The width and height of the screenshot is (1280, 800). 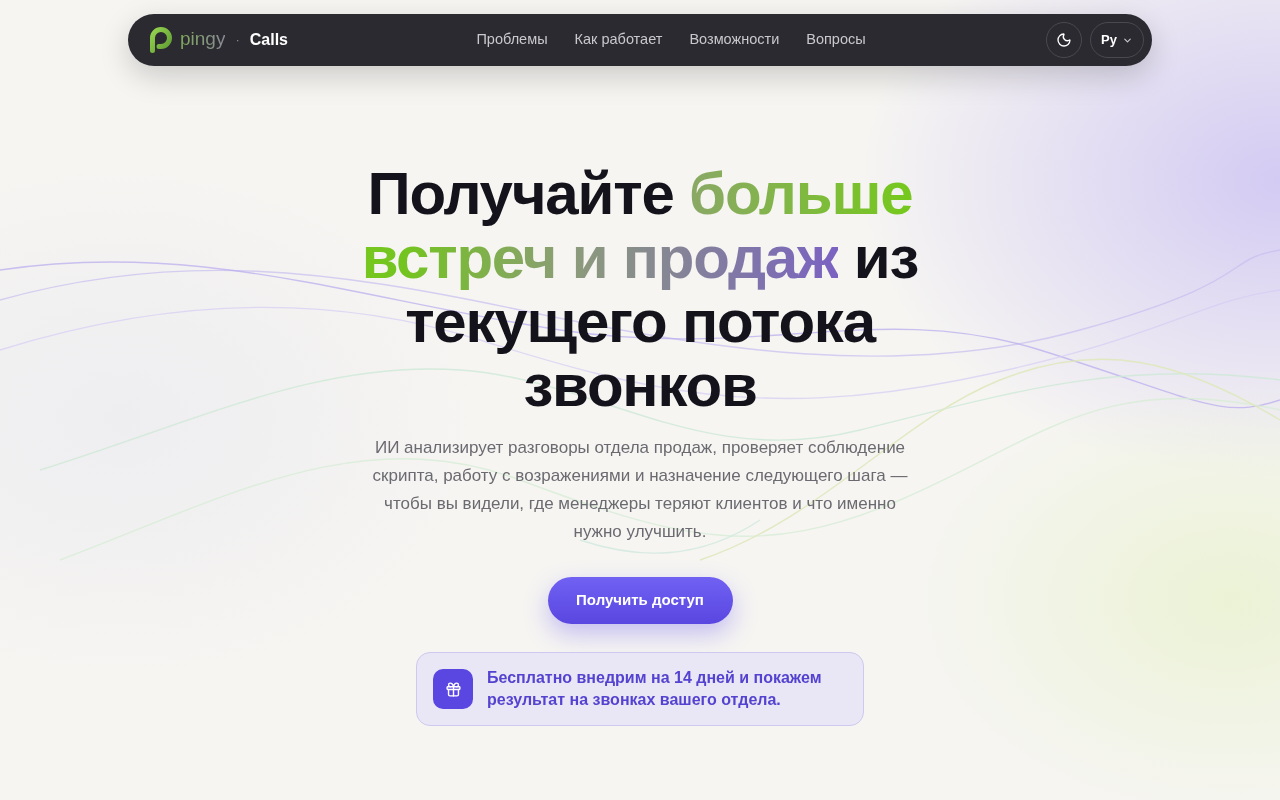 What do you see at coordinates (640, 600) in the screenshot?
I see `get-access-button: Получить доступ` at bounding box center [640, 600].